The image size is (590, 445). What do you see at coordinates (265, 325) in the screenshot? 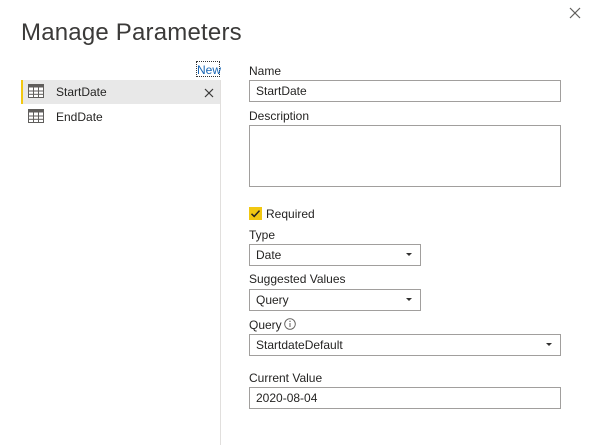
I see `query-label: Query` at bounding box center [265, 325].